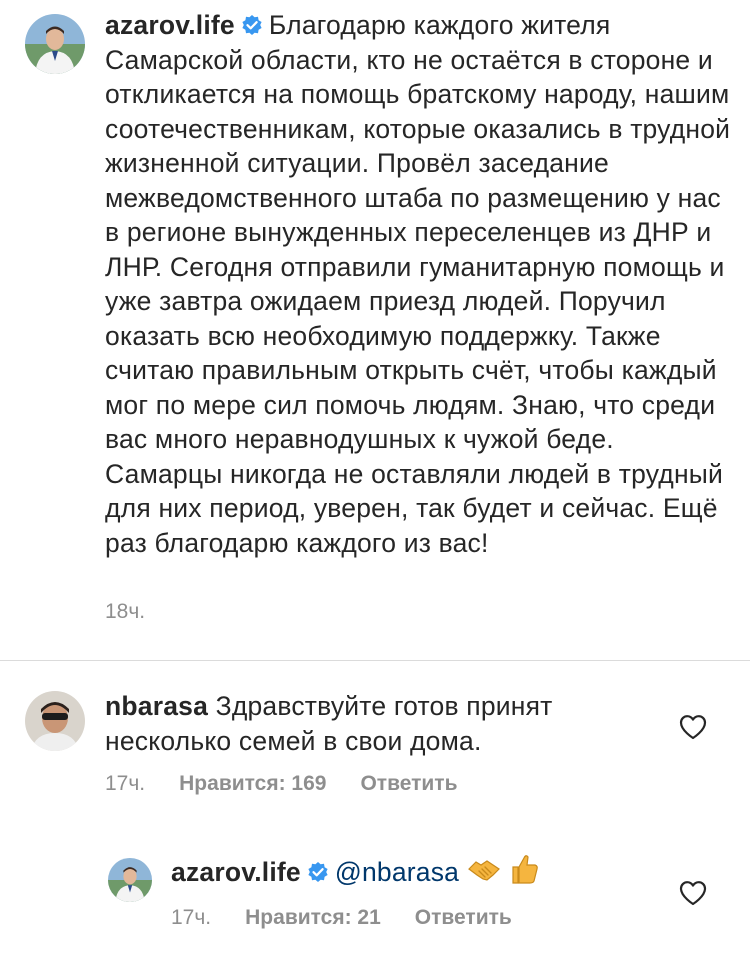  What do you see at coordinates (55, 44) in the screenshot?
I see `post-author-avatar` at bounding box center [55, 44].